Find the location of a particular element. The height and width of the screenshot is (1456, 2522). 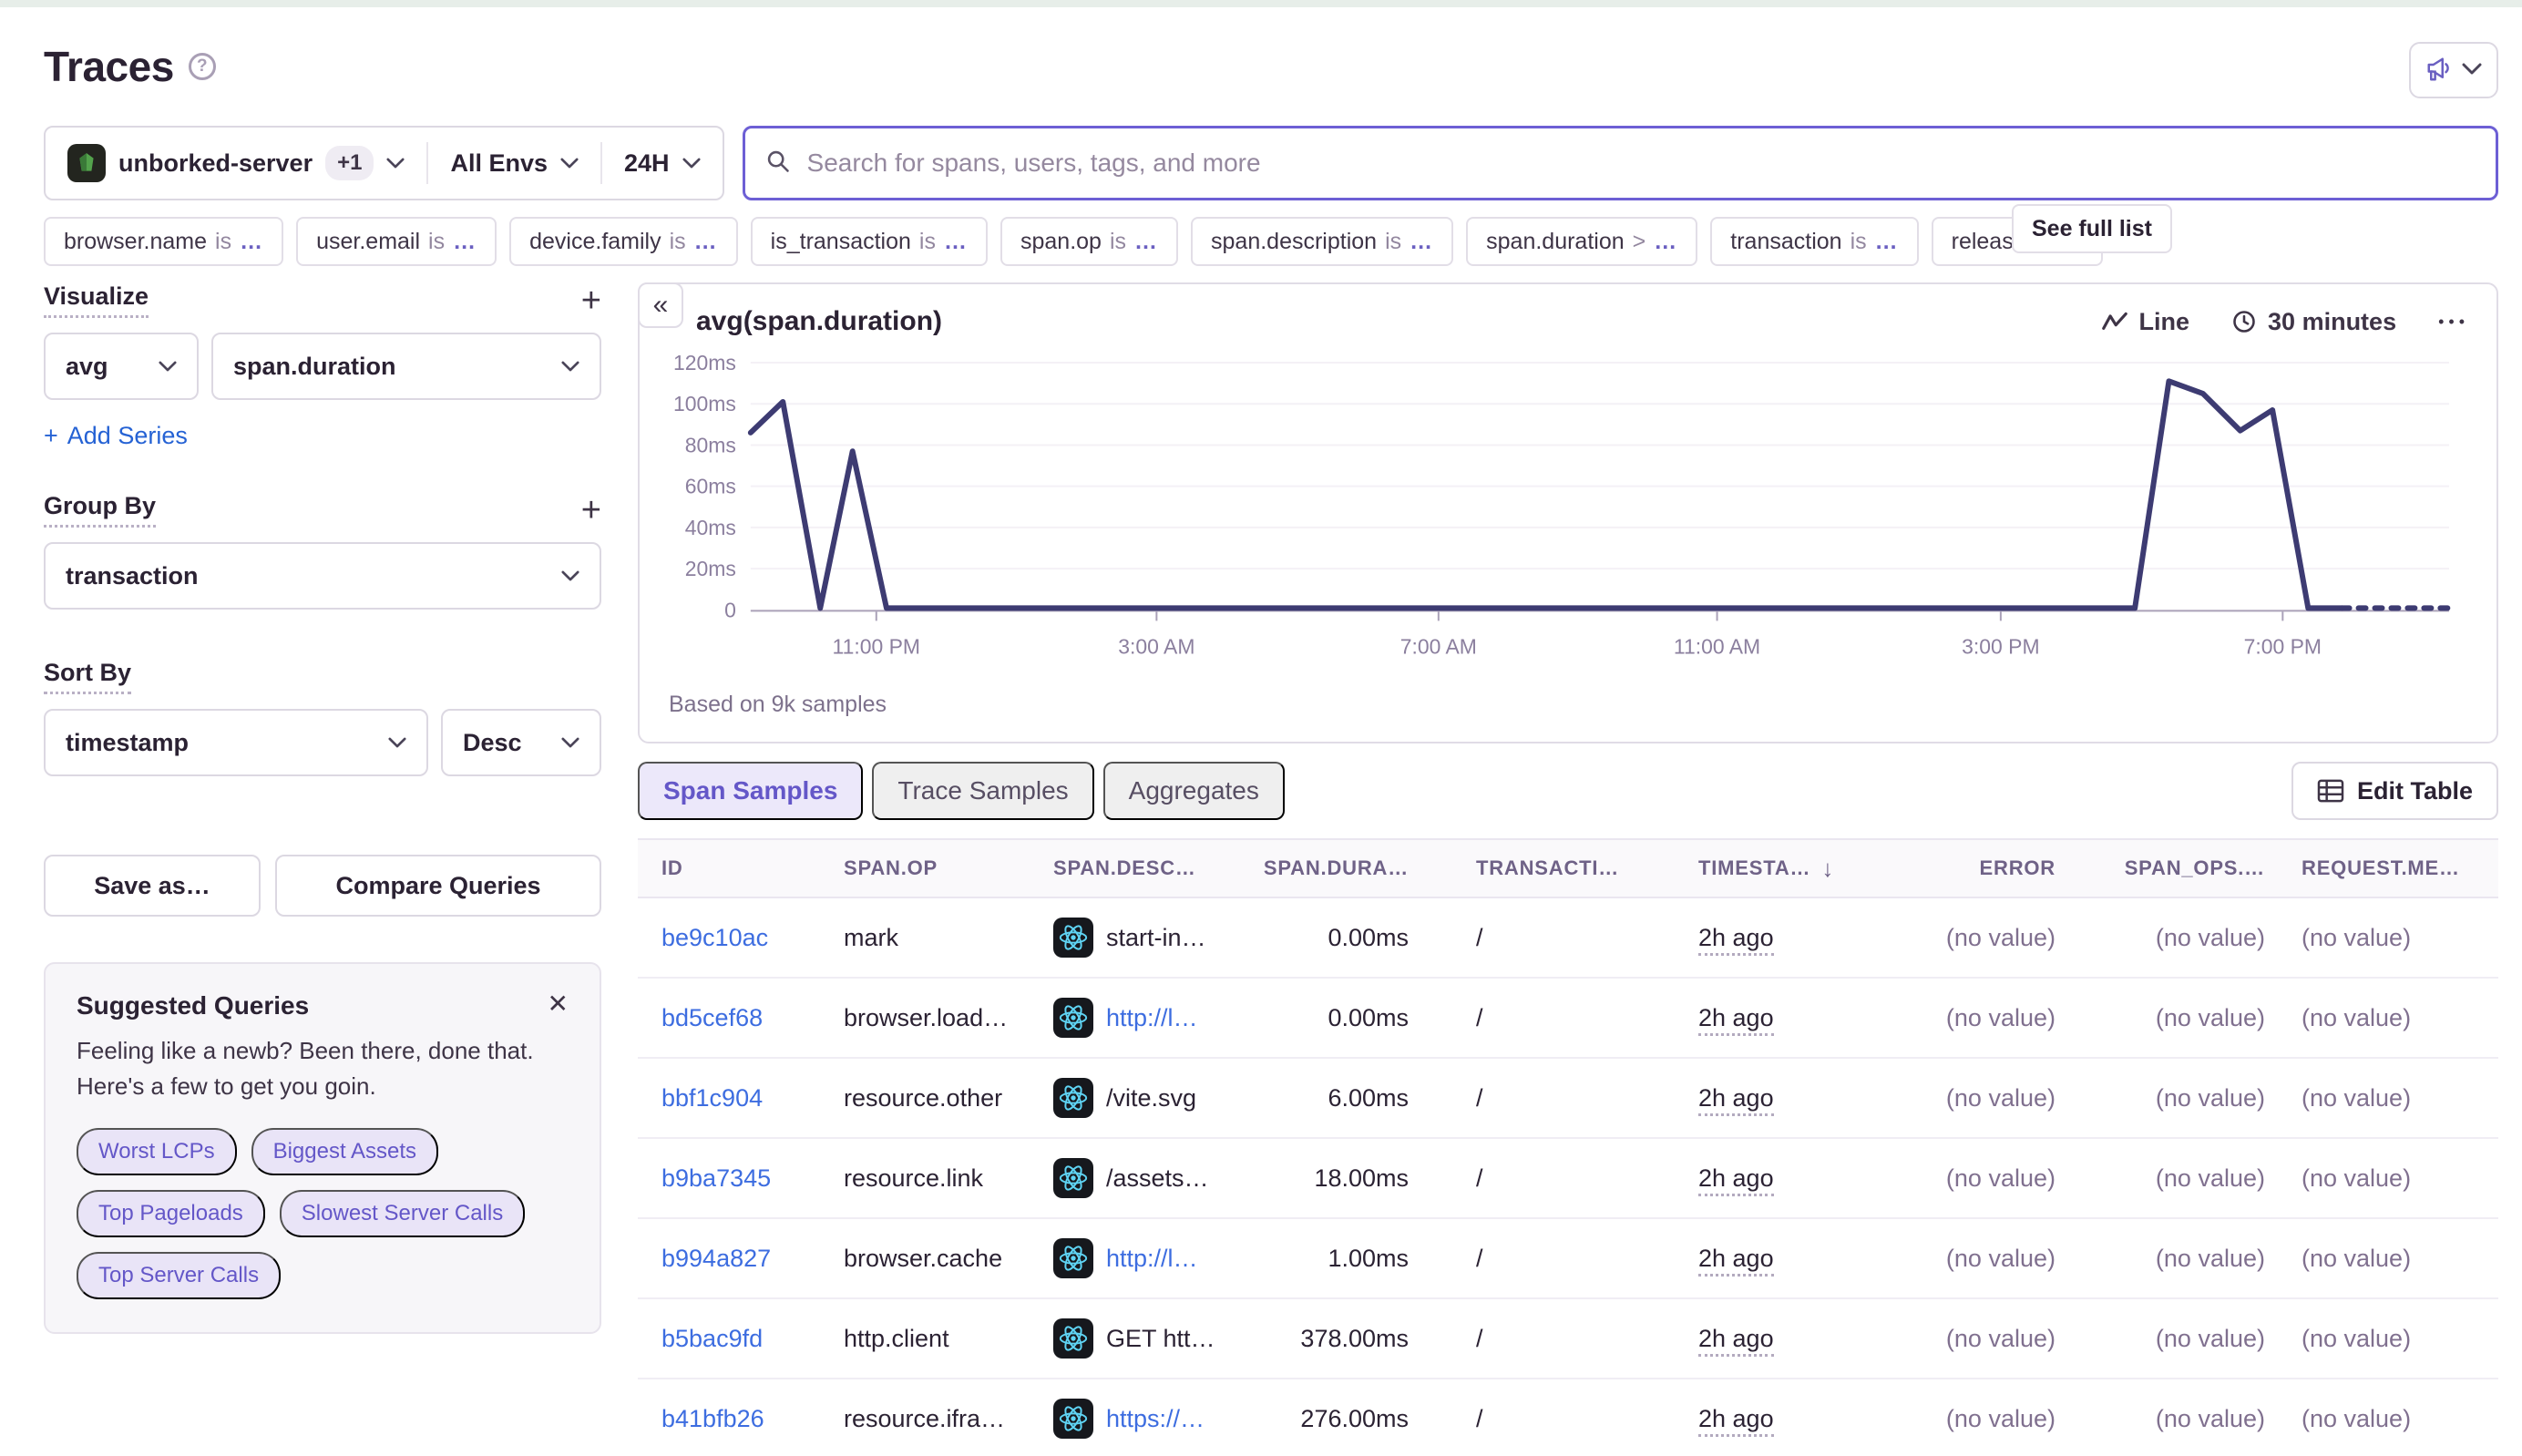

suggested-query-chip: Worst LCPs is located at coordinates (157, 1151).